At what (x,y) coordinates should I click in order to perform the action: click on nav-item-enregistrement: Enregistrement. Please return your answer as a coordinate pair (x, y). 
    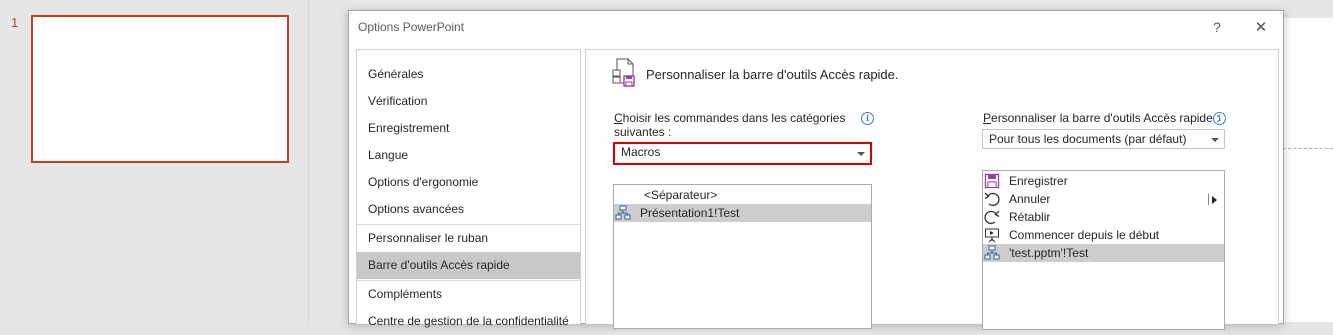
    Looking at the image, I should click on (468, 128).